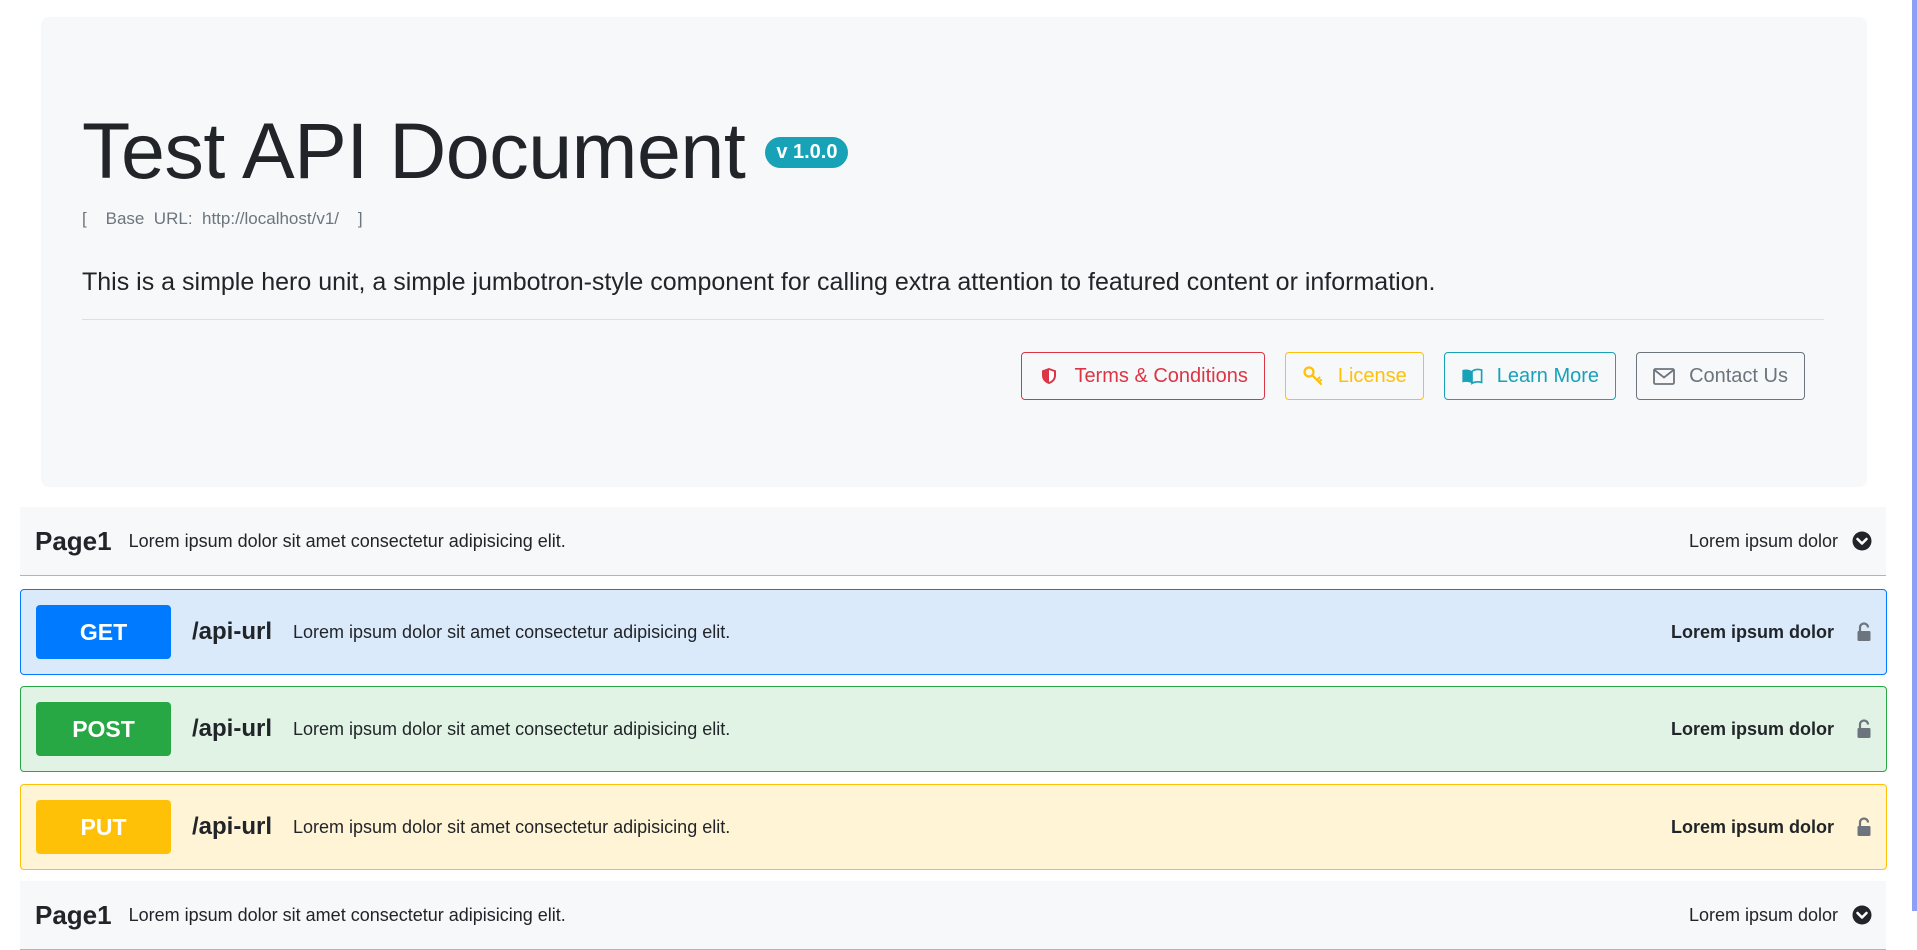  Describe the element at coordinates (1472, 376) in the screenshot. I see `book-icon` at that location.